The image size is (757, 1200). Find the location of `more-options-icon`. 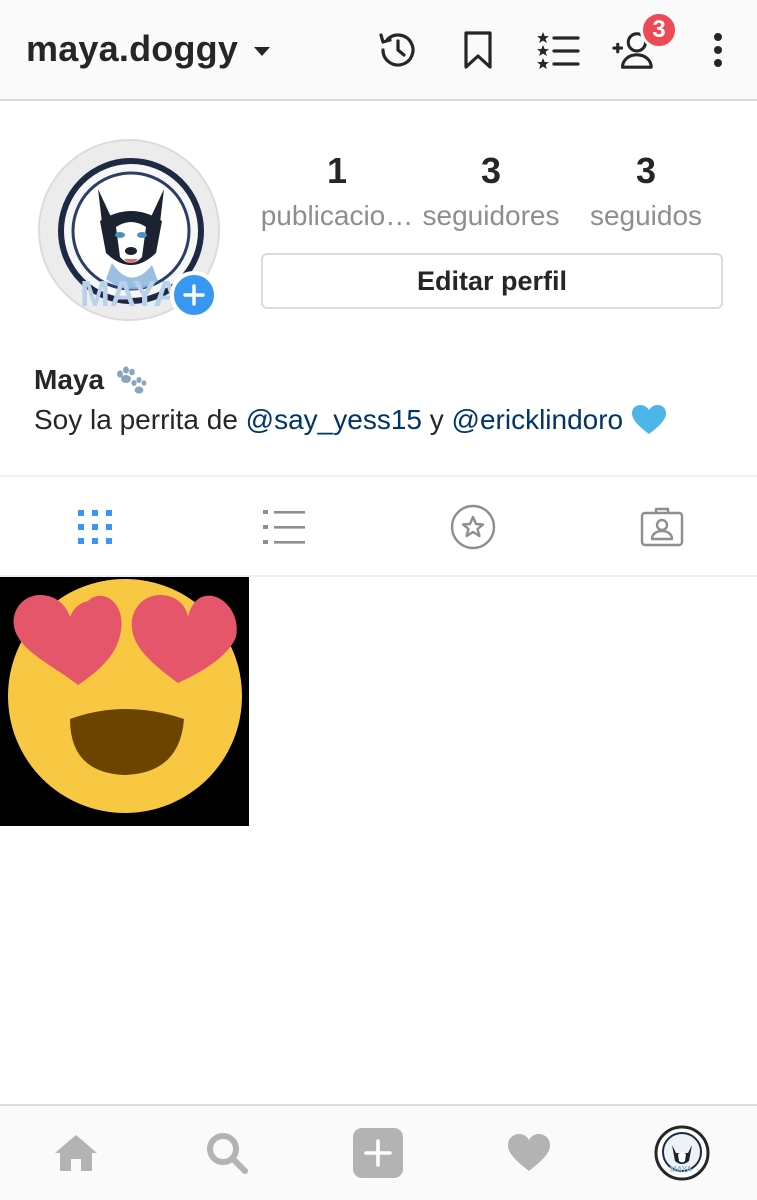

more-options-icon is located at coordinates (718, 50).